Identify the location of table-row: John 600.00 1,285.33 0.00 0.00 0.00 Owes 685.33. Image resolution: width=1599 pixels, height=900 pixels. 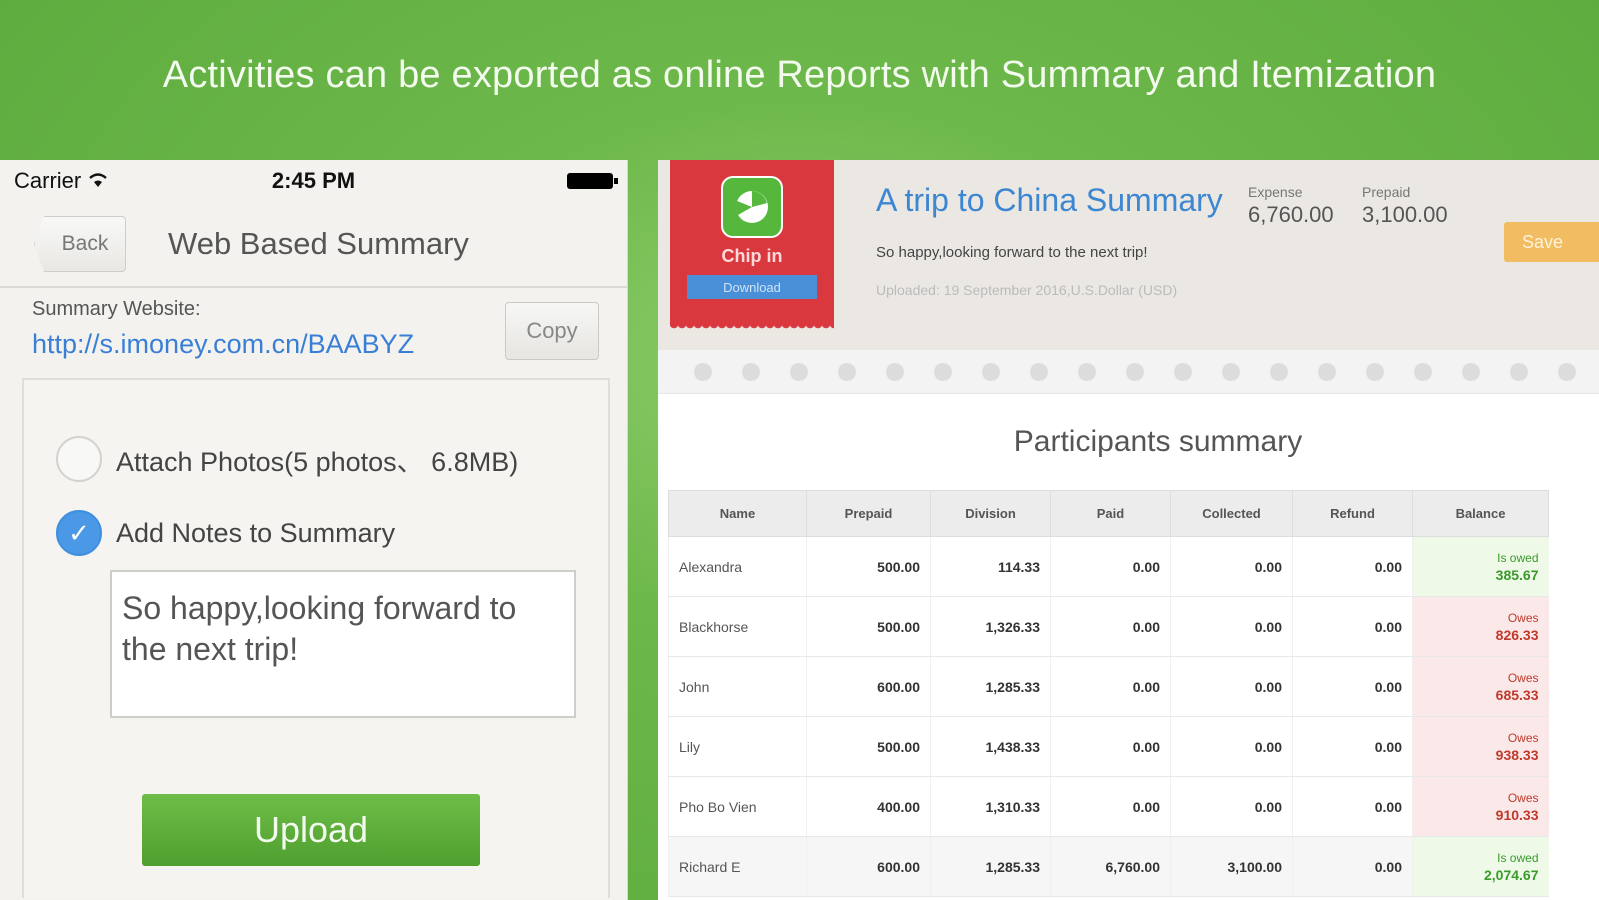
(1108, 686).